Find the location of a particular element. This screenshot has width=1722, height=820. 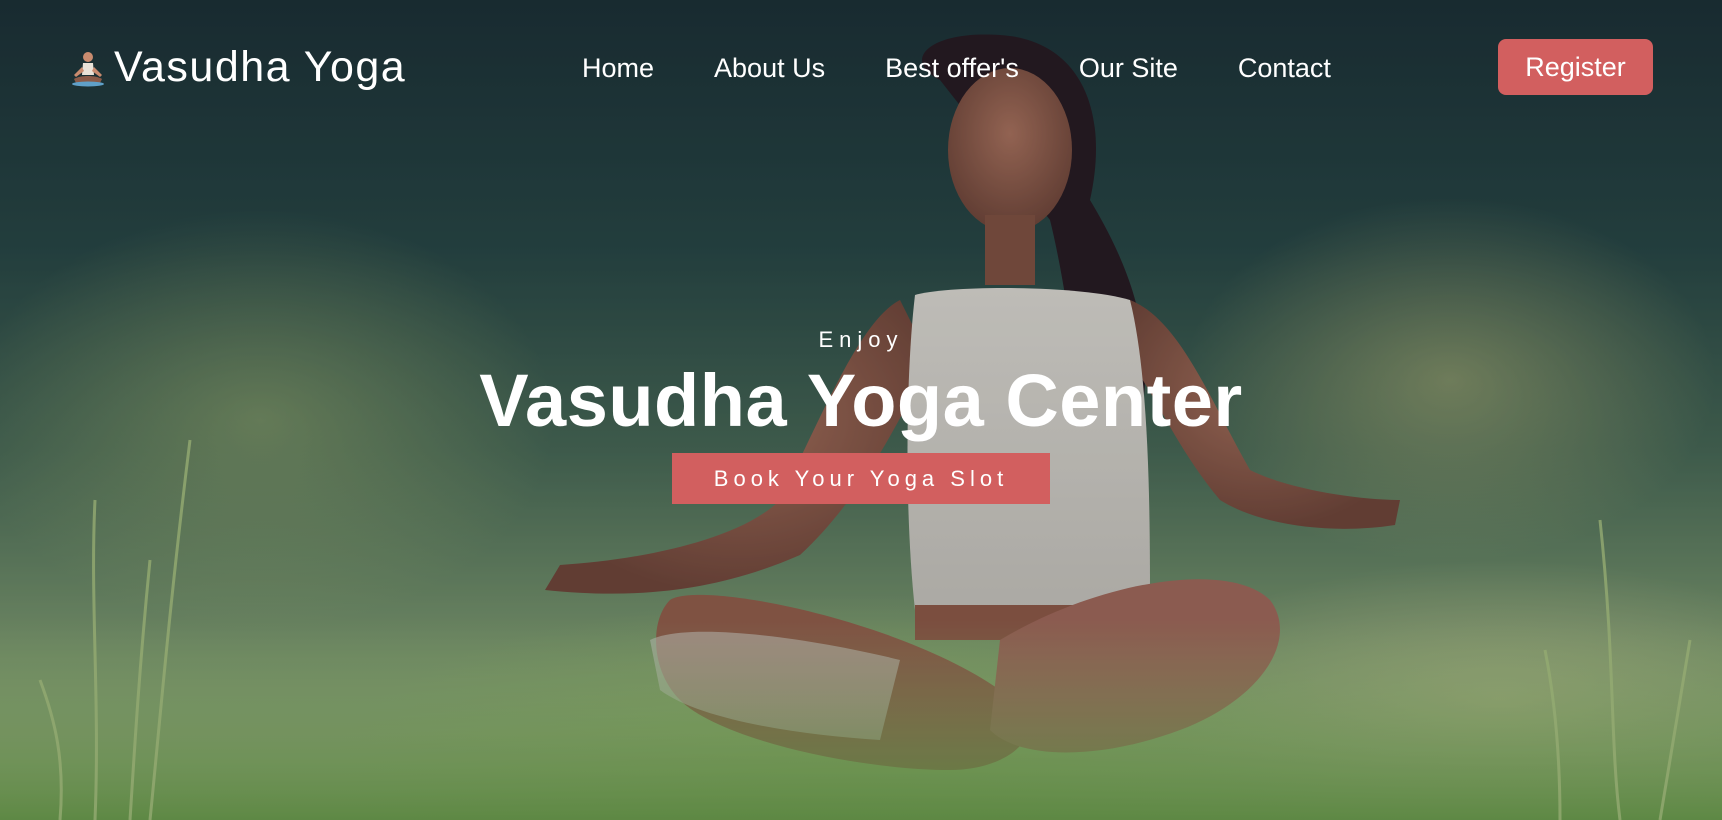

hero-title: Vasudha Yoga Center is located at coordinates (861, 400).